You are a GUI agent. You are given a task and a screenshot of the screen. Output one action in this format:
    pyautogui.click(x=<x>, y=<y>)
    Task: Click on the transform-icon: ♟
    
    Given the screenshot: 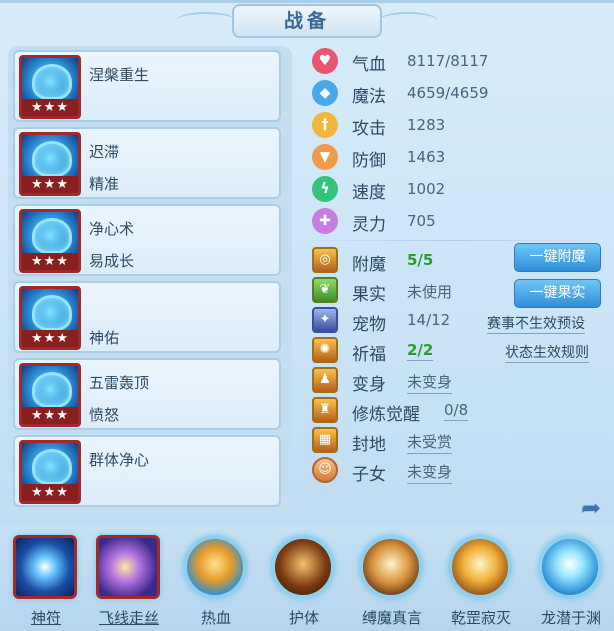 What is the action you would take?
    pyautogui.click(x=325, y=380)
    